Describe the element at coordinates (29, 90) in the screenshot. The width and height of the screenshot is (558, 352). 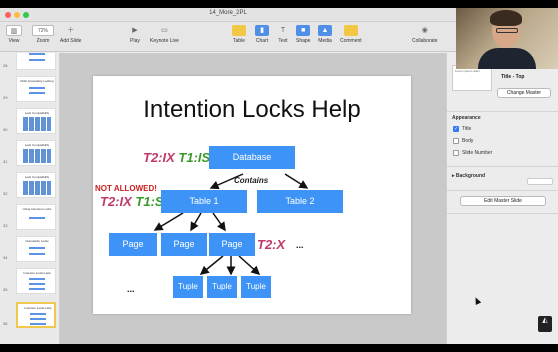
I see `slide-thumbnail: 29 Multi-Granularity Locking` at that location.